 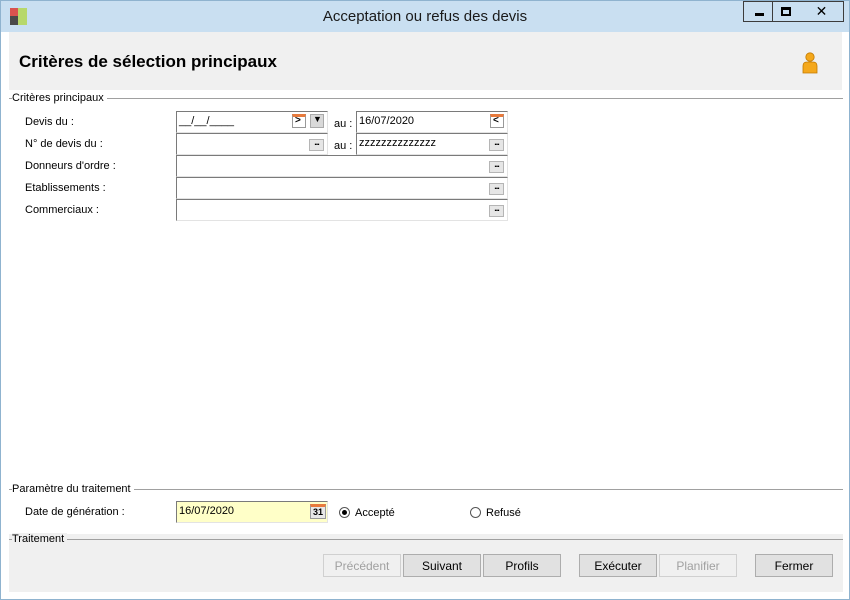 What do you see at coordinates (362, 565) in the screenshot?
I see `precedent-button: Précédent` at bounding box center [362, 565].